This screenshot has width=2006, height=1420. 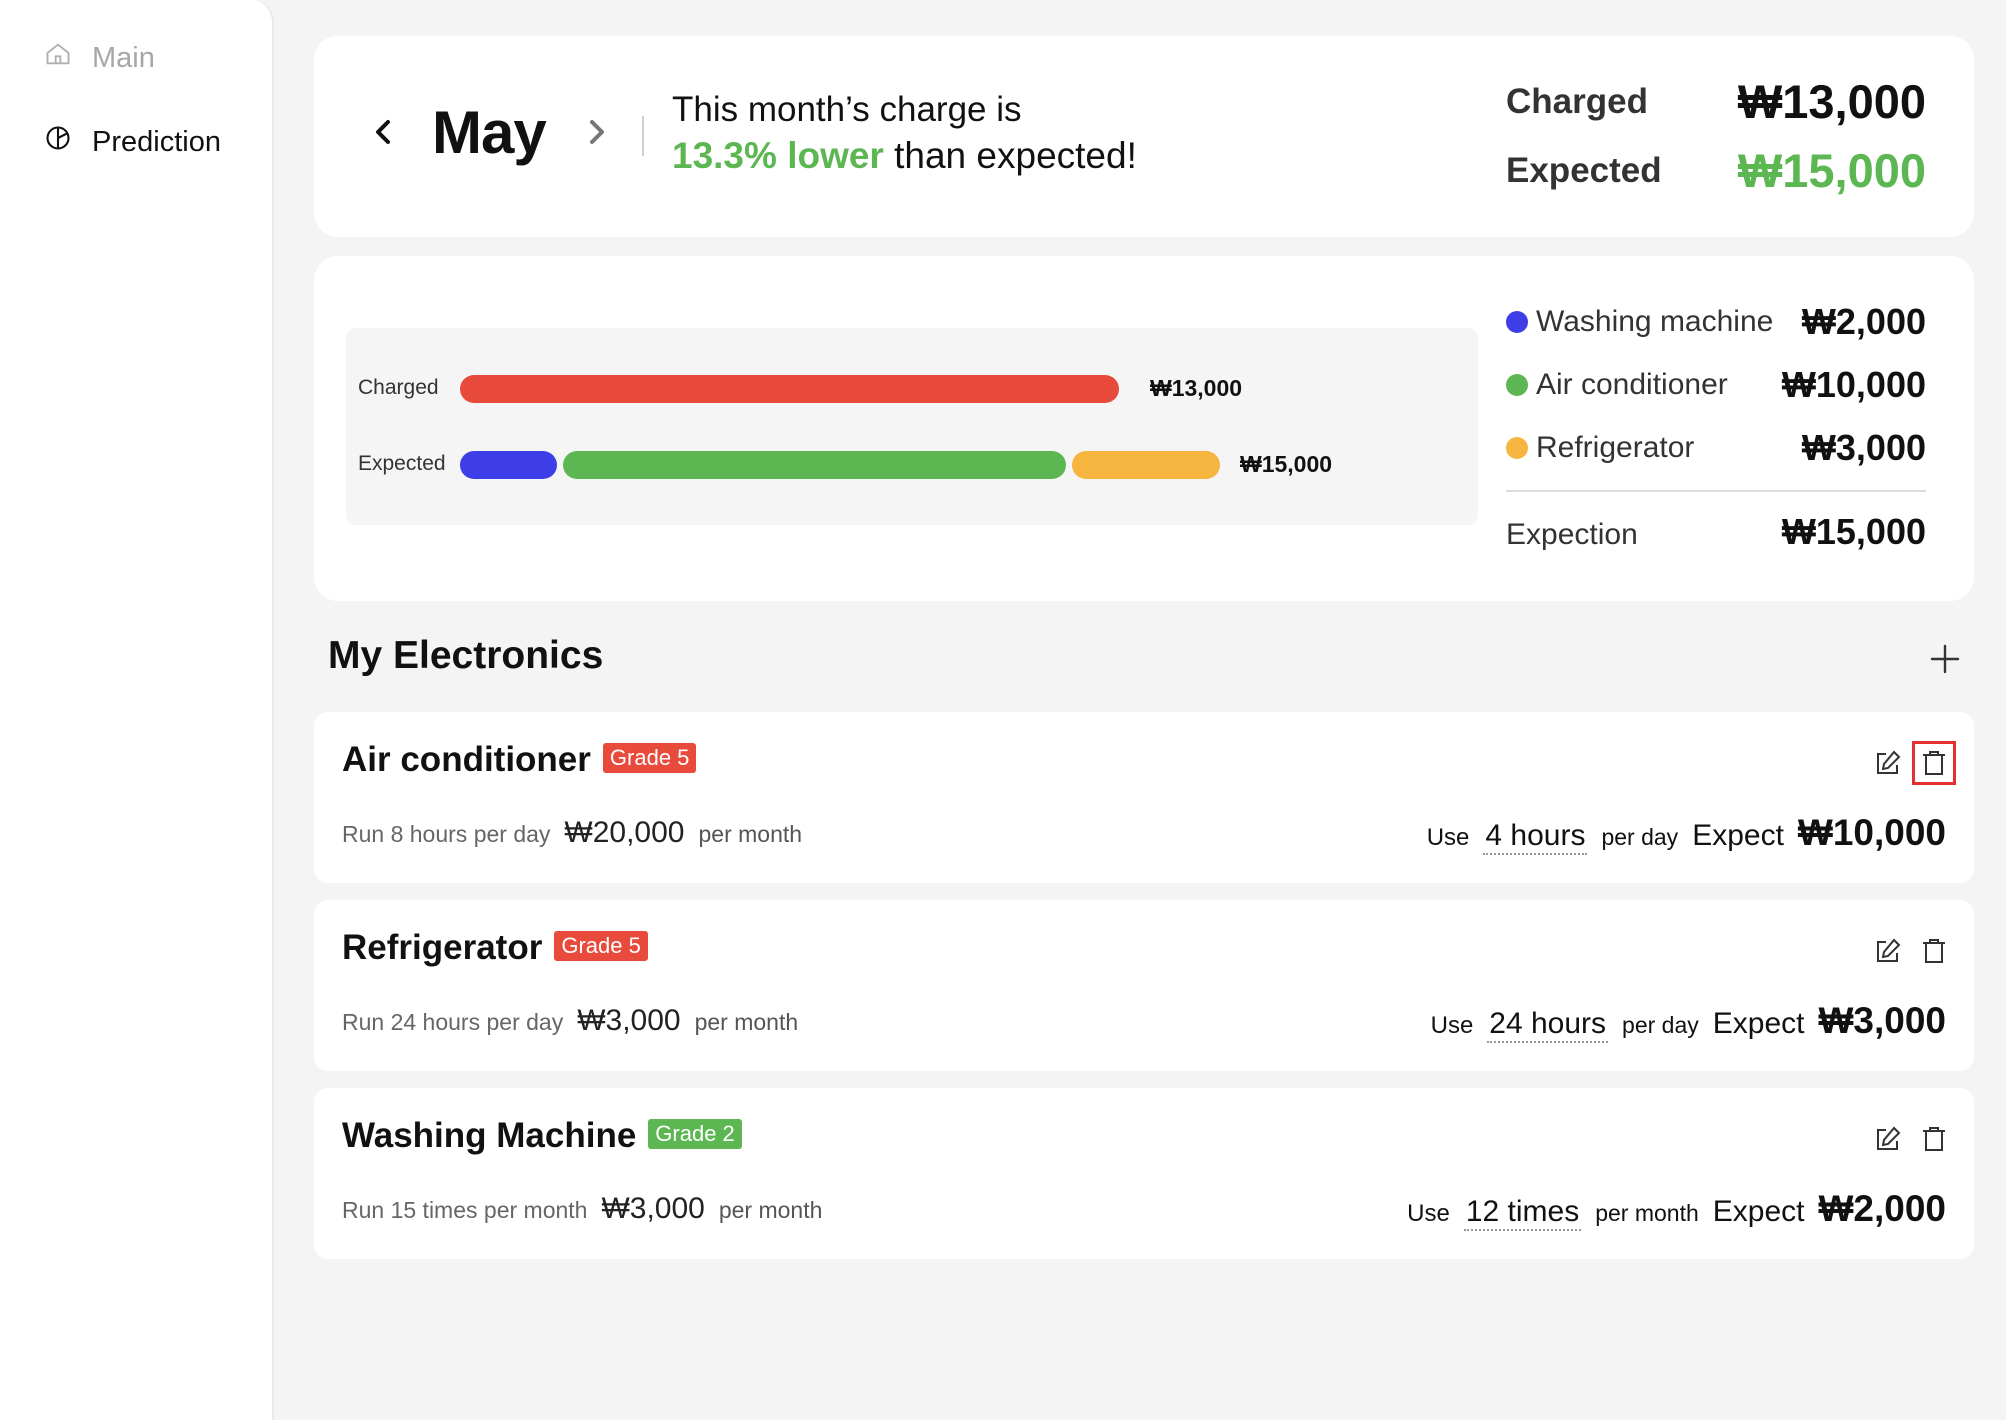 What do you see at coordinates (465, 1210) in the screenshot?
I see `run-text: Run 15 times per month` at bounding box center [465, 1210].